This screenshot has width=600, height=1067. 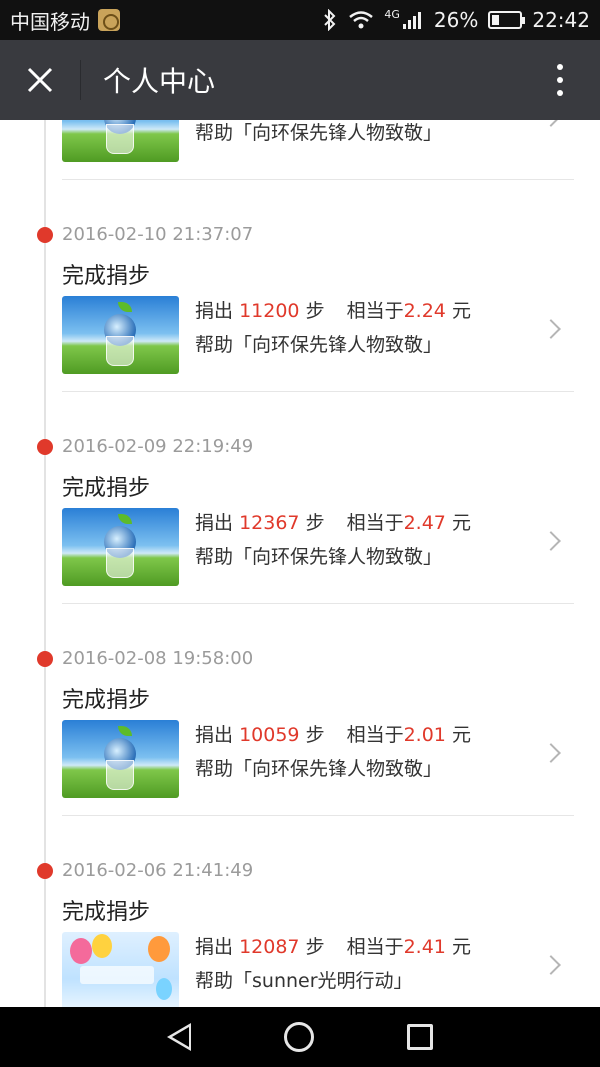 What do you see at coordinates (361, 20) in the screenshot?
I see `wifi-icon` at bounding box center [361, 20].